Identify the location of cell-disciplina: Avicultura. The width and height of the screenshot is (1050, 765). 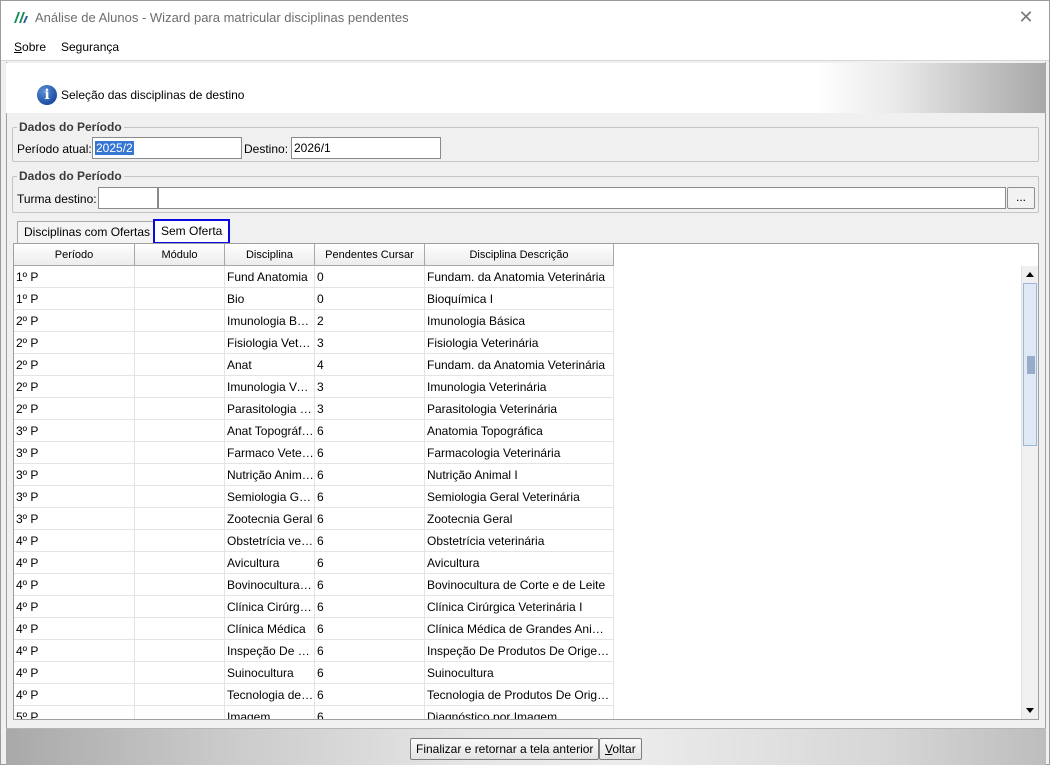
(270, 563).